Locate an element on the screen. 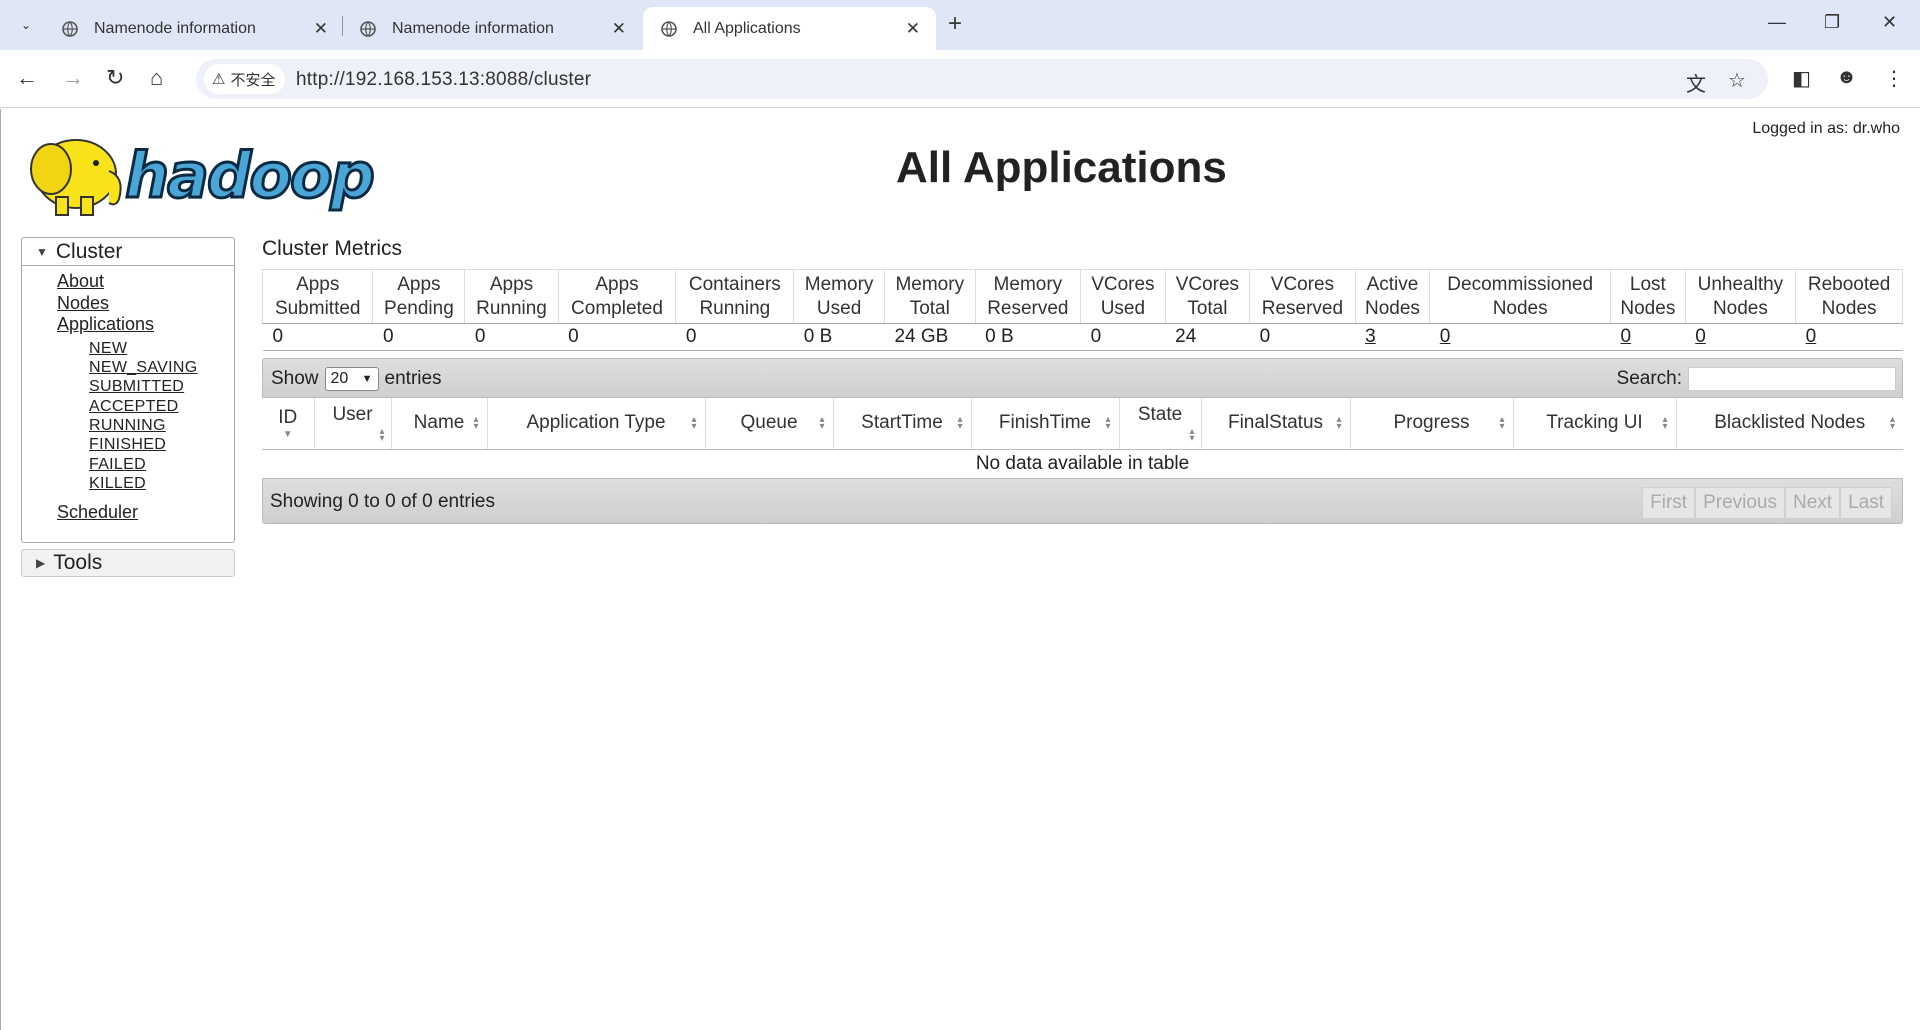 Image resolution: width=1920 pixels, height=1030 pixels. metrics-header-cell: Apps Pending is located at coordinates (419, 296).